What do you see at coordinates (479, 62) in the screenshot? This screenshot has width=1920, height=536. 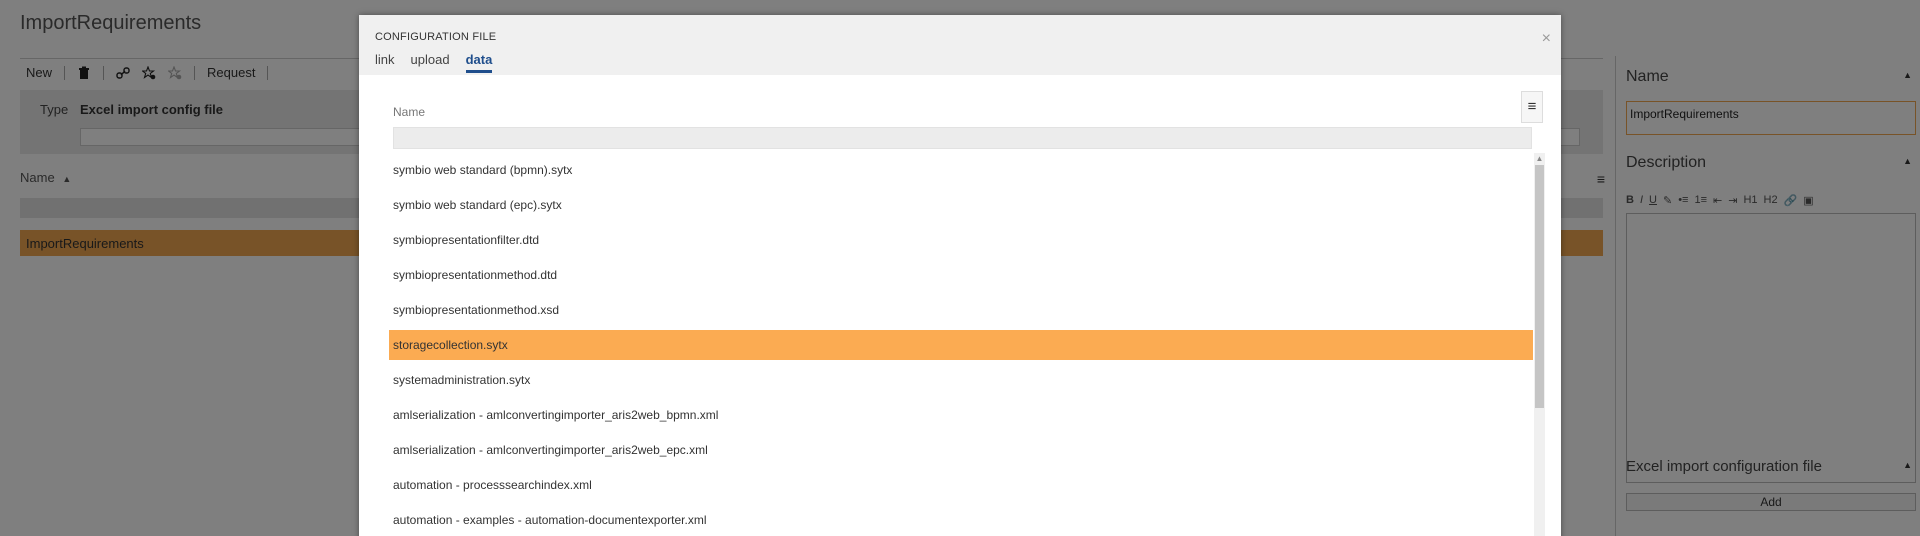 I see `tab-data: data` at bounding box center [479, 62].